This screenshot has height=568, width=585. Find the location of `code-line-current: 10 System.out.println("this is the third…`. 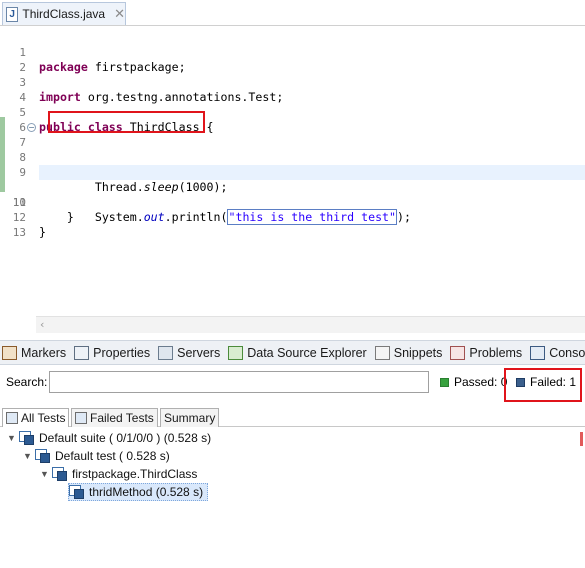

code-line-current: 10 System.out.println("this is the third… is located at coordinates (292, 195).